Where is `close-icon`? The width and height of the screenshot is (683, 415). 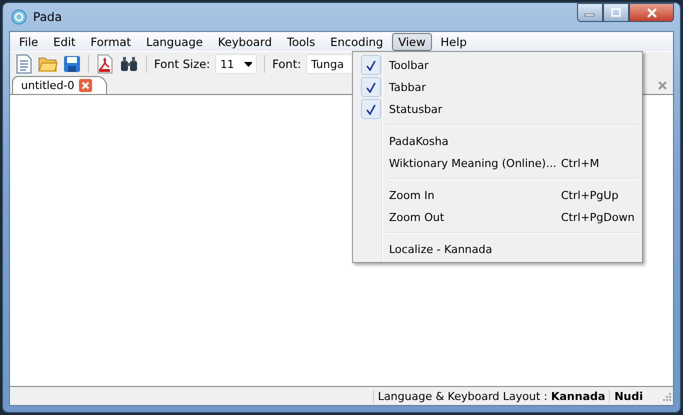 close-icon is located at coordinates (652, 13).